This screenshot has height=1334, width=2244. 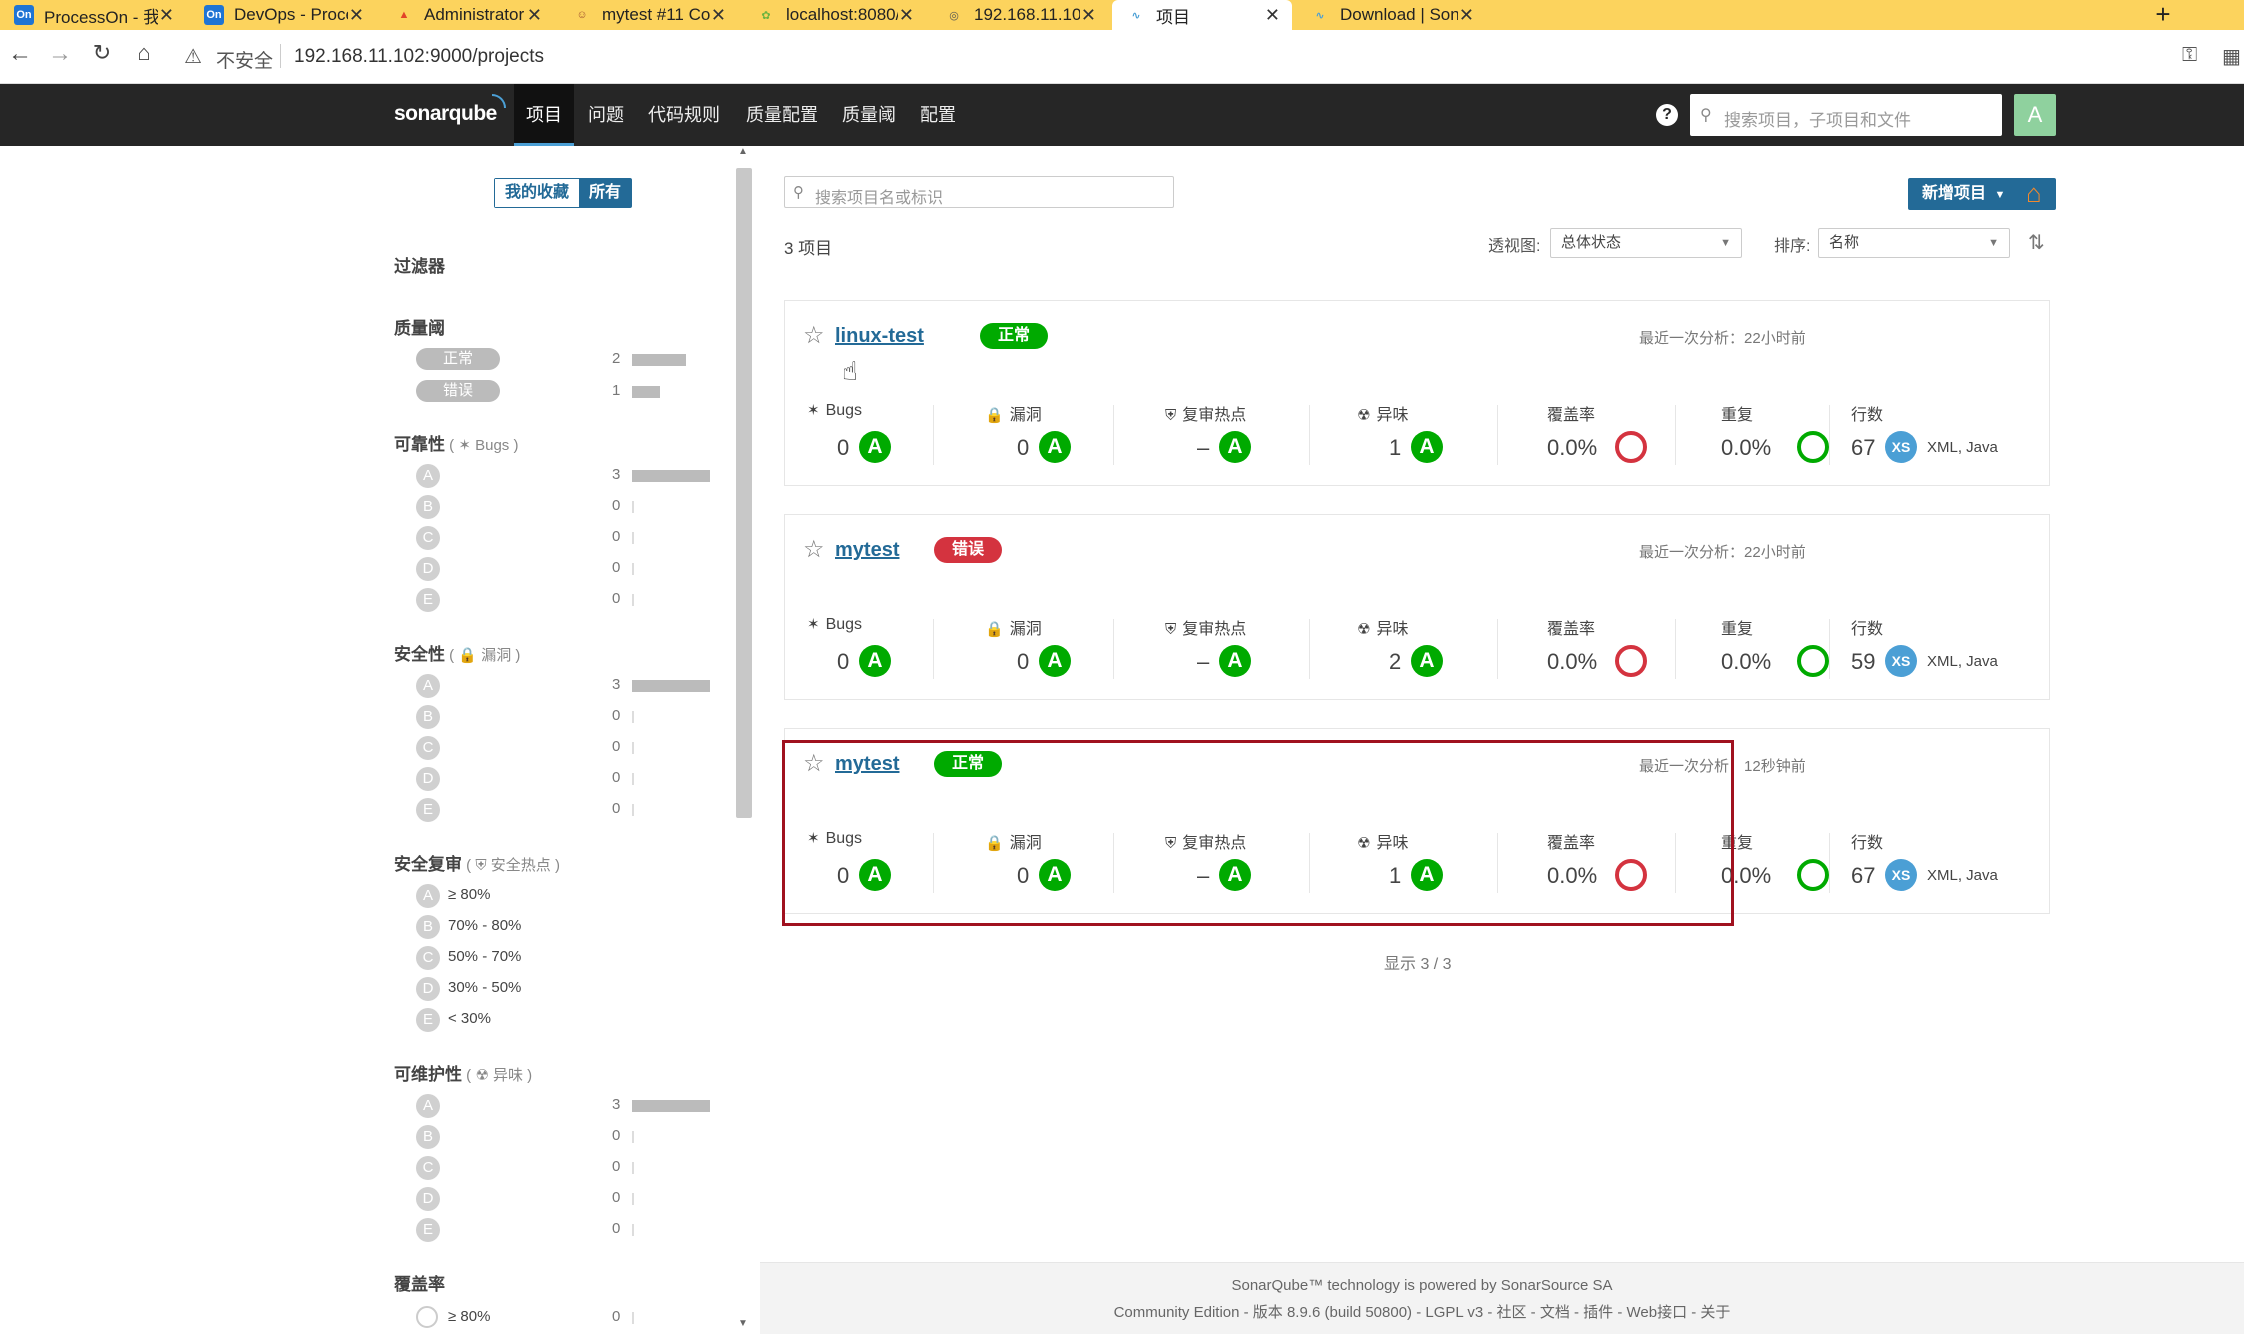 I want to click on metric-value: 2, so click(x=1395, y=662).